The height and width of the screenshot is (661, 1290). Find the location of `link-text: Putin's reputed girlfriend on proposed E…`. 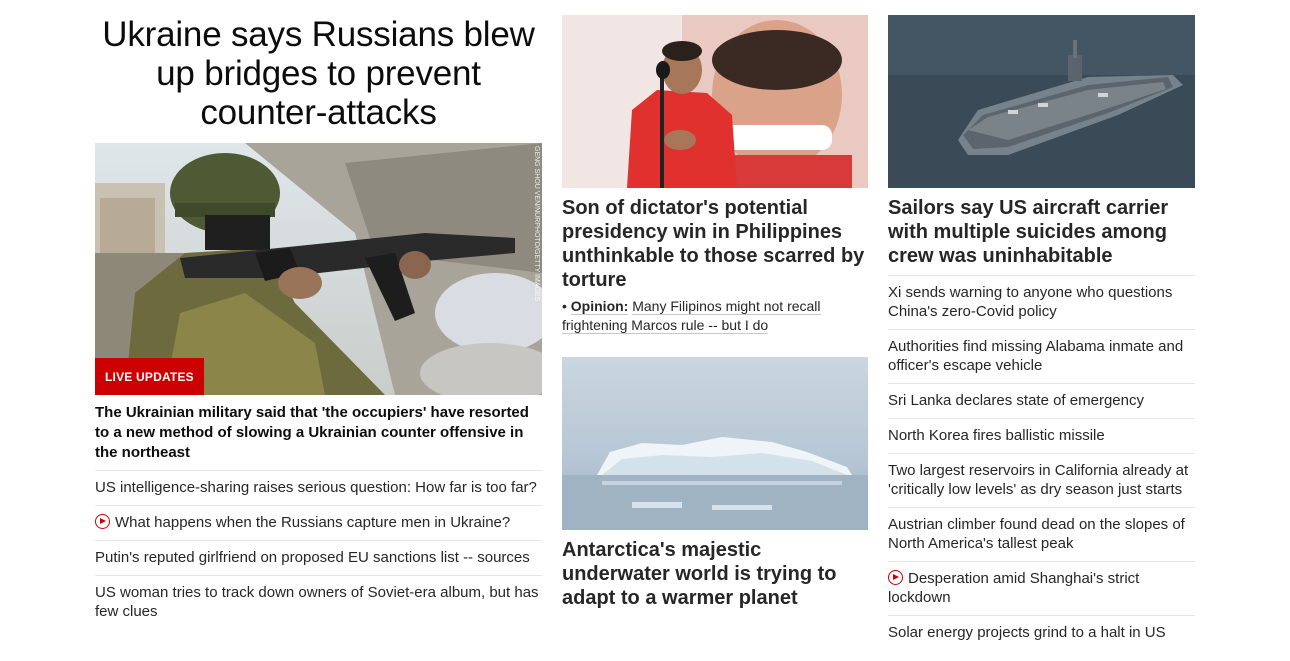

link-text: Putin's reputed girlfriend on proposed E… is located at coordinates (312, 557).